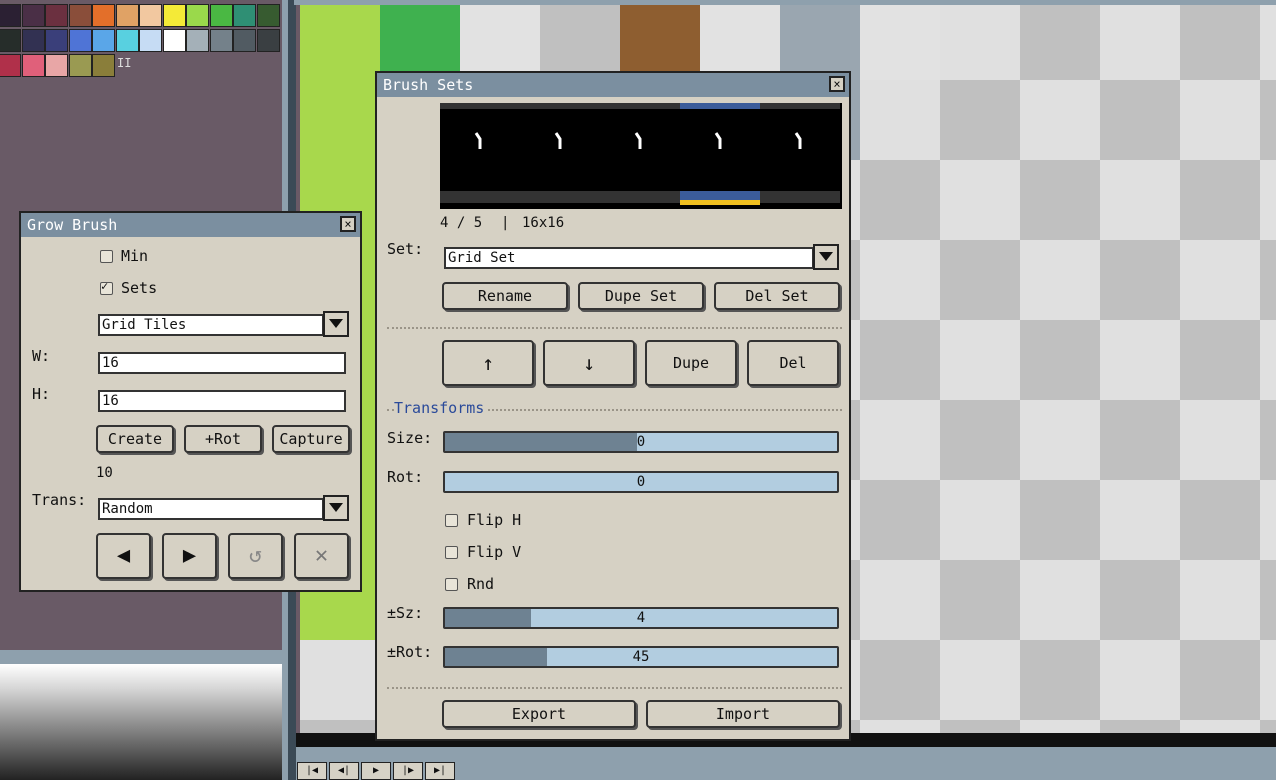 The height and width of the screenshot is (780, 1276). I want to click on first-frame-button: |◀, so click(312, 771).